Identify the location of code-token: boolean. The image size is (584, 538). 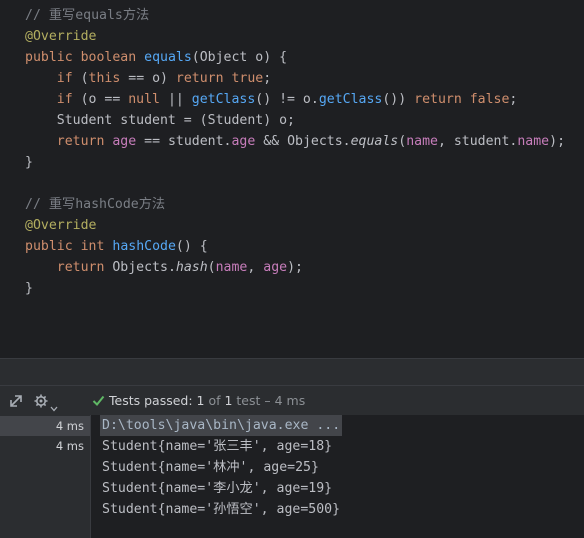
(108, 57).